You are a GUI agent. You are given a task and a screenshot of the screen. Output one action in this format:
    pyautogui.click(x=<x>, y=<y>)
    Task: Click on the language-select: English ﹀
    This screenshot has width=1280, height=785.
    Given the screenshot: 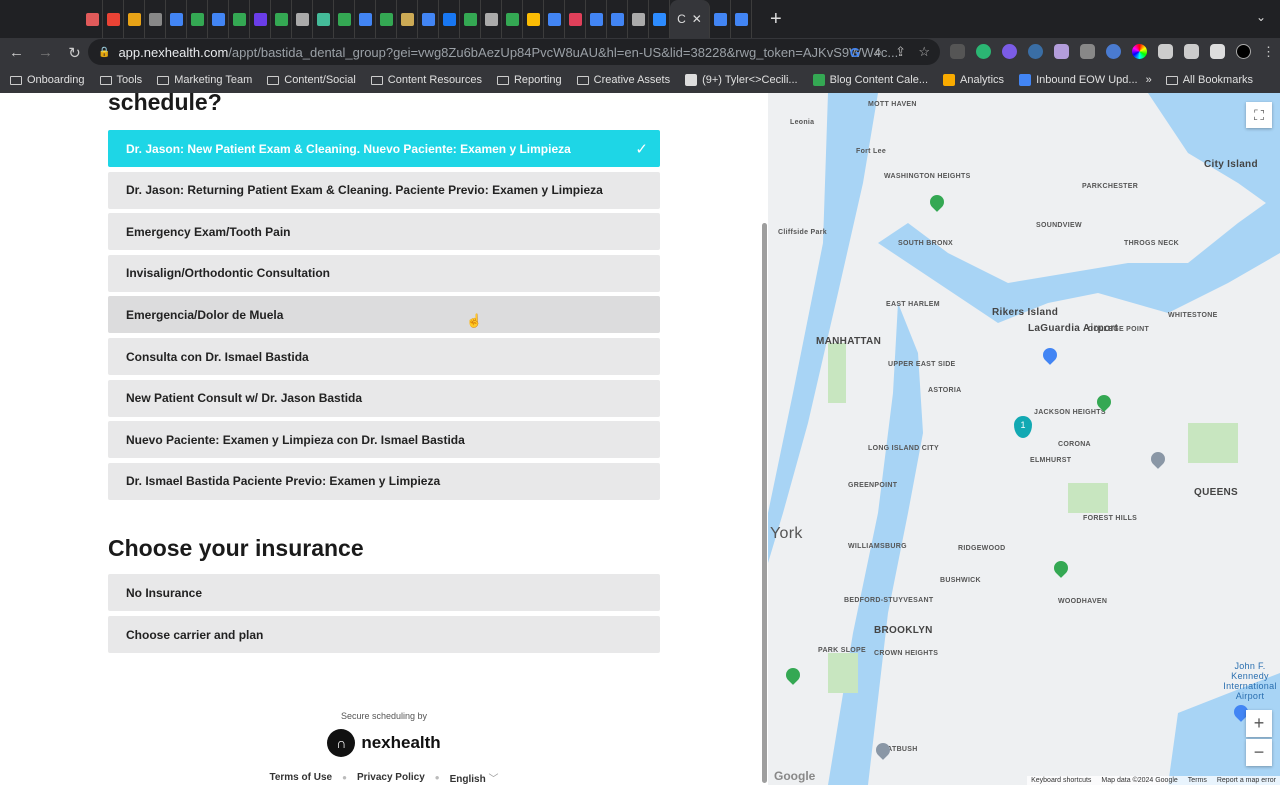 What is the action you would take?
    pyautogui.click(x=474, y=777)
    